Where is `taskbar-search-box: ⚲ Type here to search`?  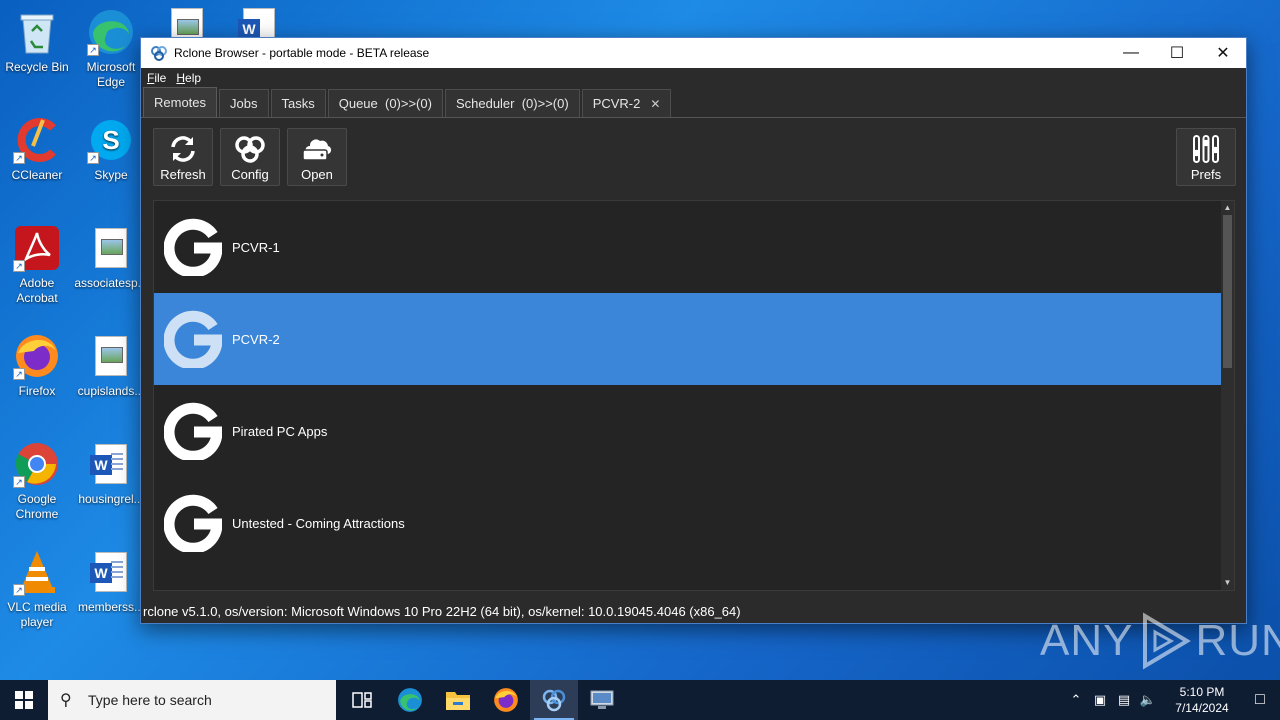
taskbar-search-box: ⚲ Type here to search is located at coordinates (192, 700).